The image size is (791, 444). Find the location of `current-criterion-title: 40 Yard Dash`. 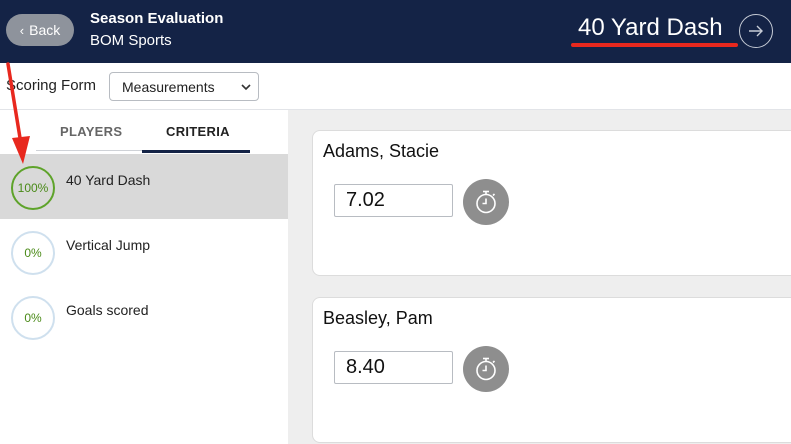

current-criterion-title: 40 Yard Dash is located at coordinates (650, 27).